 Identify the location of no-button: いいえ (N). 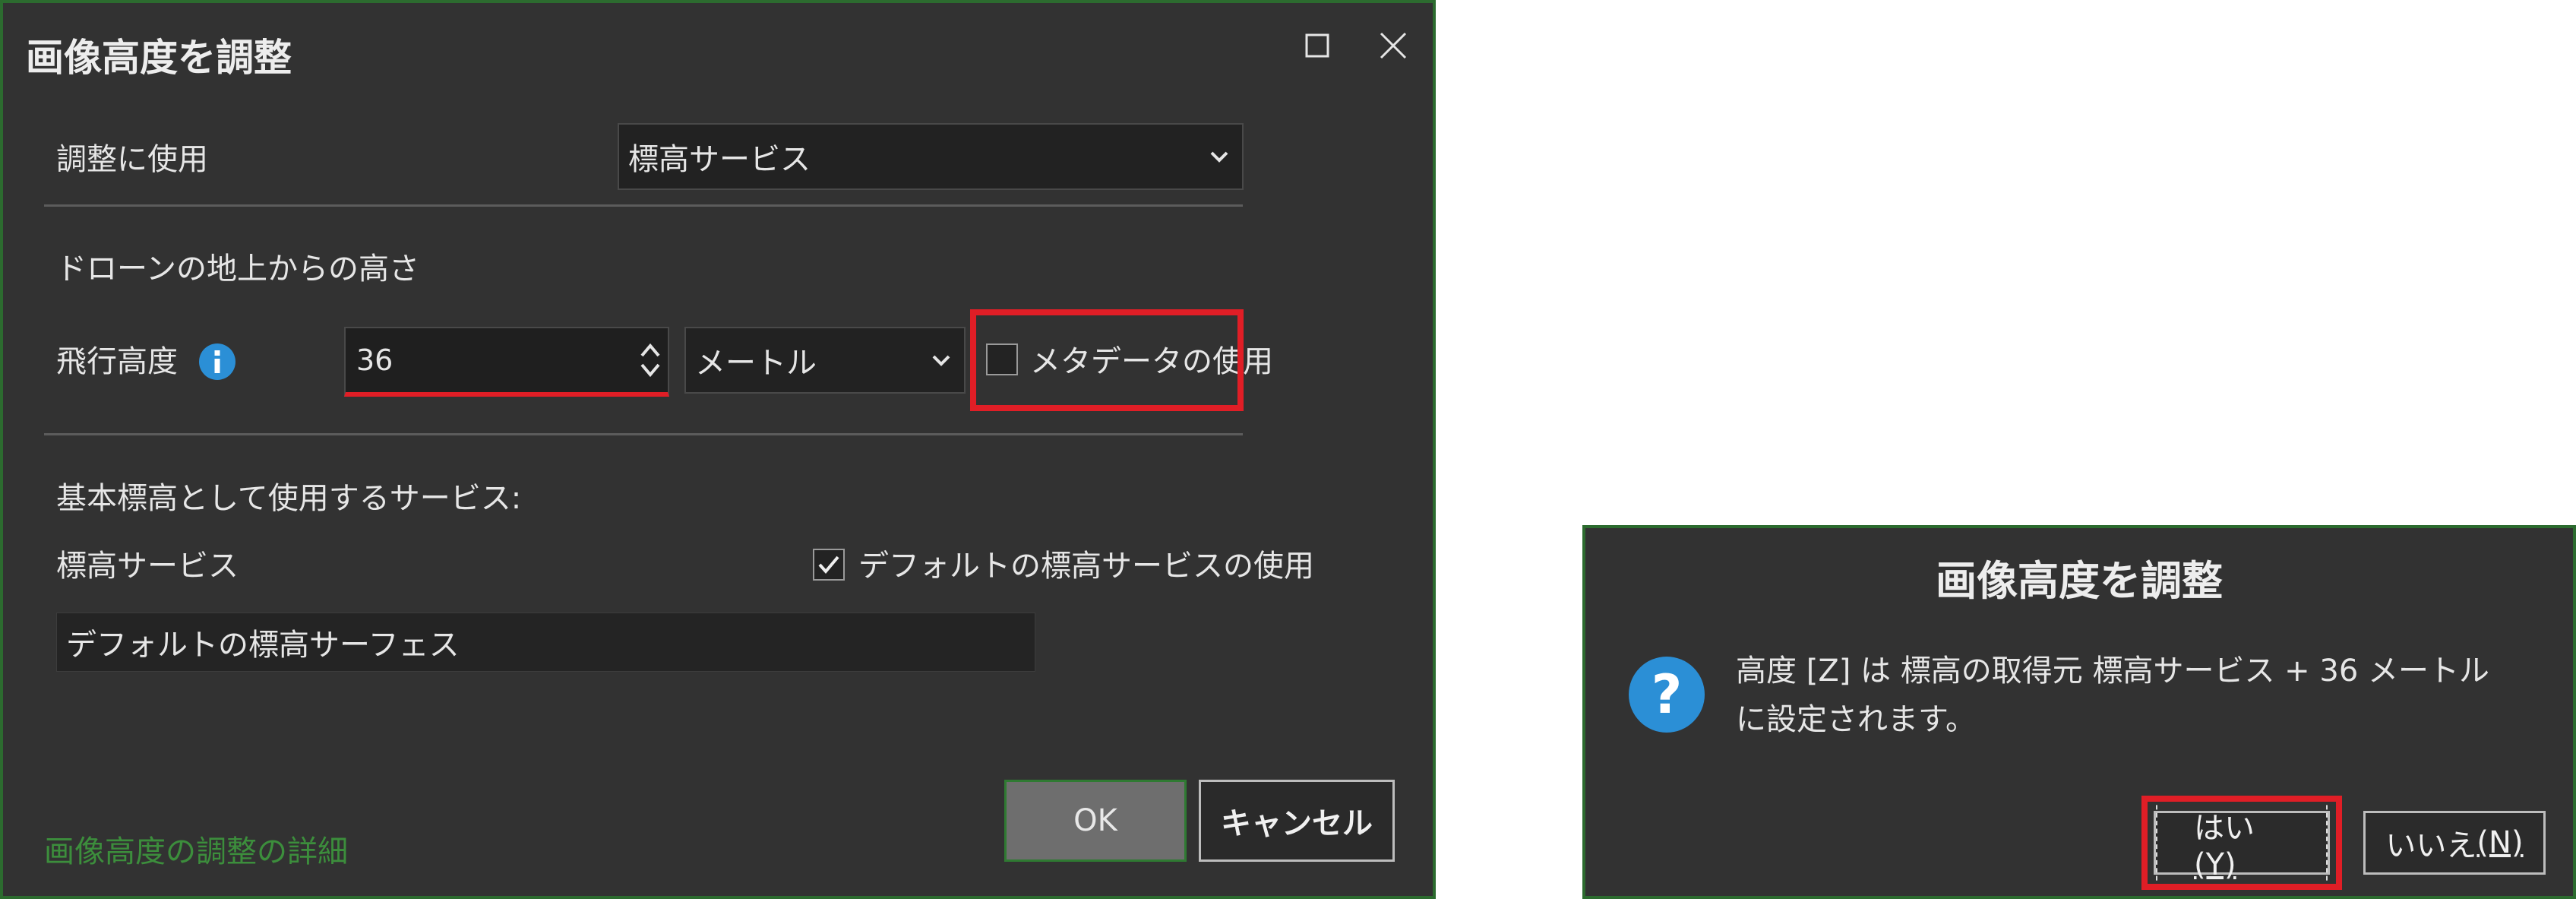
(2454, 843).